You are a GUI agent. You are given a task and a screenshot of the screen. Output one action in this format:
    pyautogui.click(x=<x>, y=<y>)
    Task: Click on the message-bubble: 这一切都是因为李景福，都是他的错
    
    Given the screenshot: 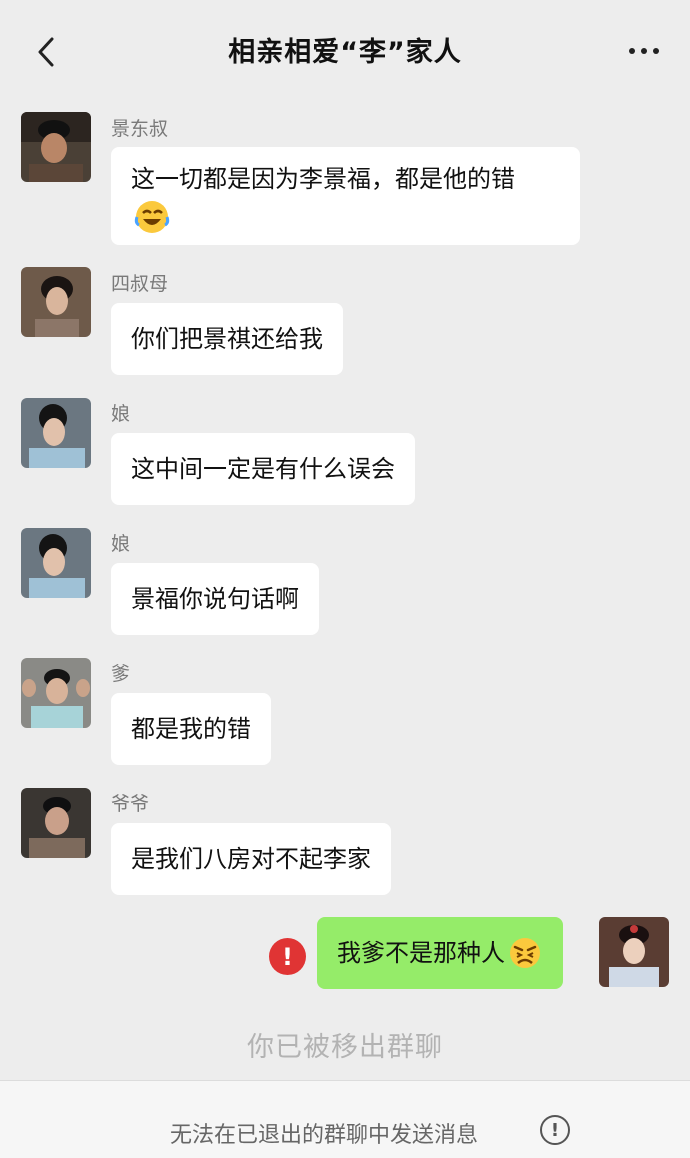 What is the action you would take?
    pyautogui.click(x=345, y=196)
    